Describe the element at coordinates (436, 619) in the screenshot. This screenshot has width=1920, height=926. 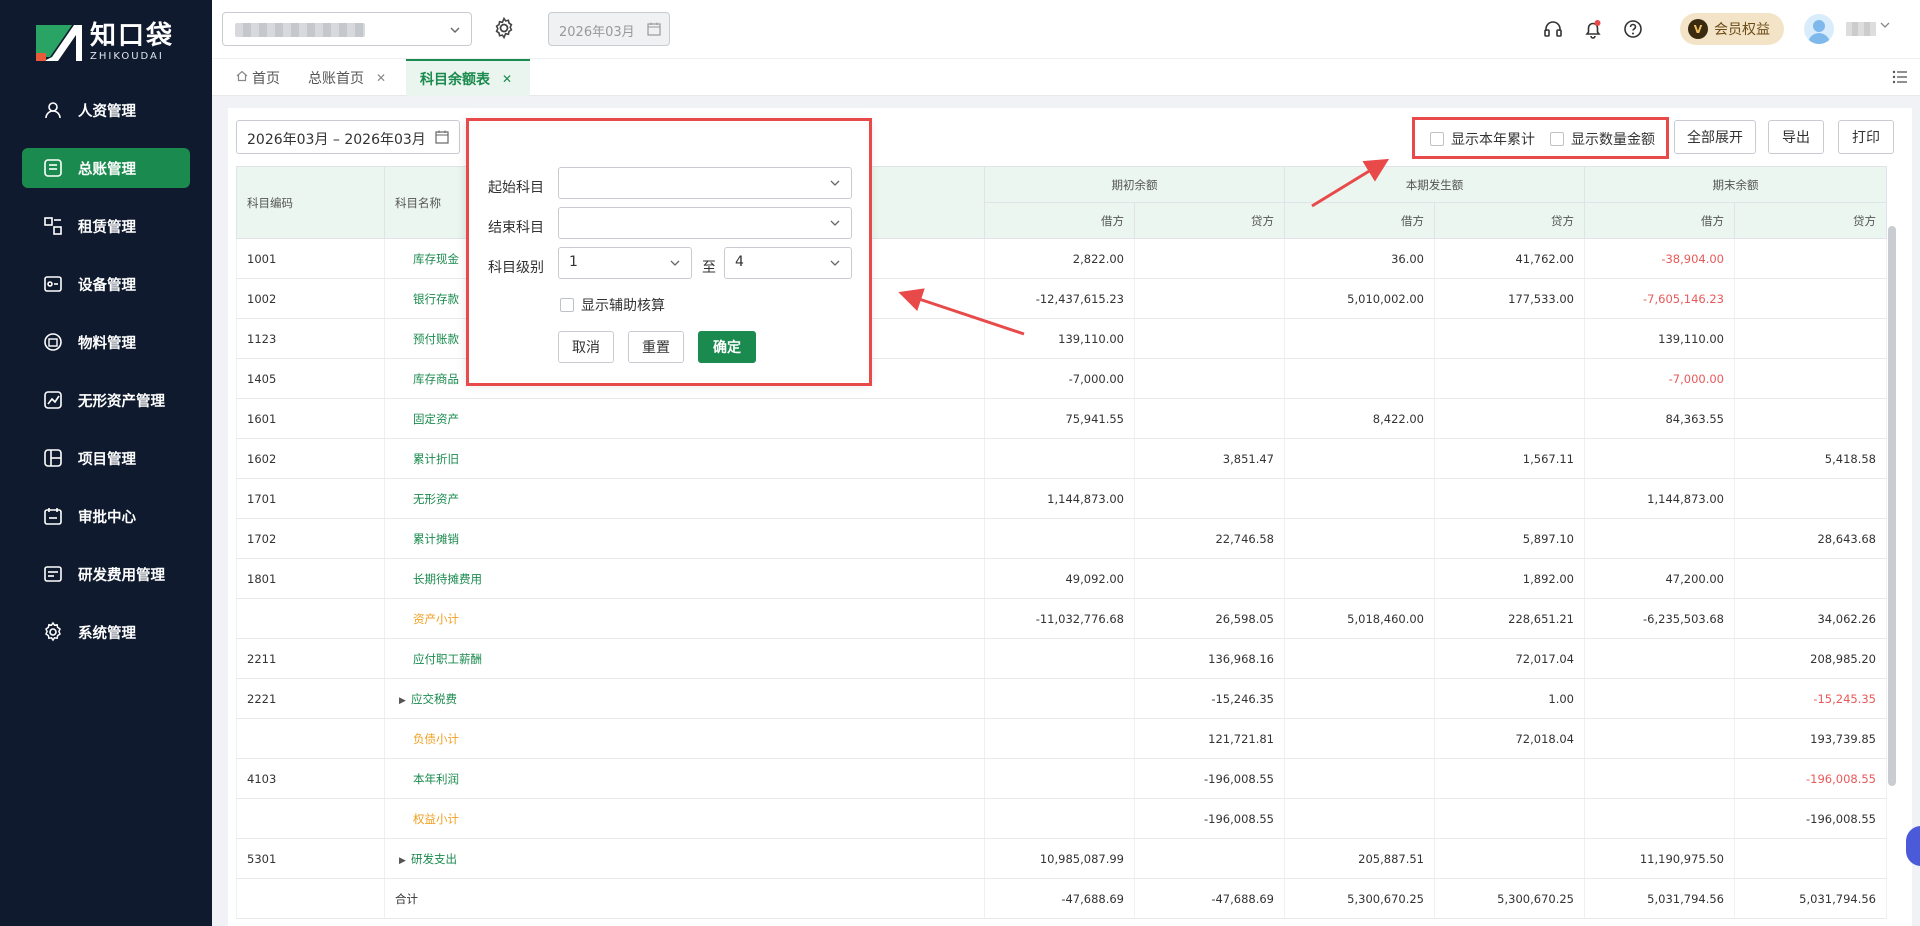
I see `account-name: 资产小计` at that location.